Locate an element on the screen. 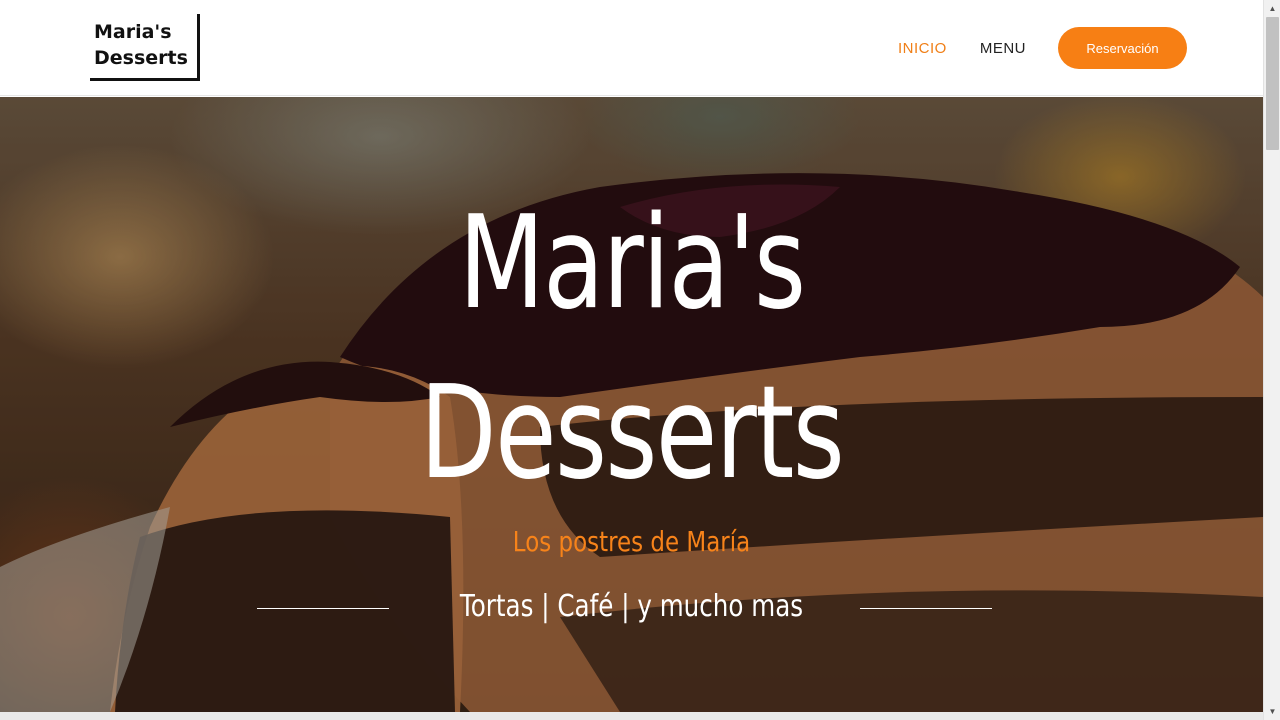  main-nav: INICIO MENU Reservación is located at coordinates (1034, 48).